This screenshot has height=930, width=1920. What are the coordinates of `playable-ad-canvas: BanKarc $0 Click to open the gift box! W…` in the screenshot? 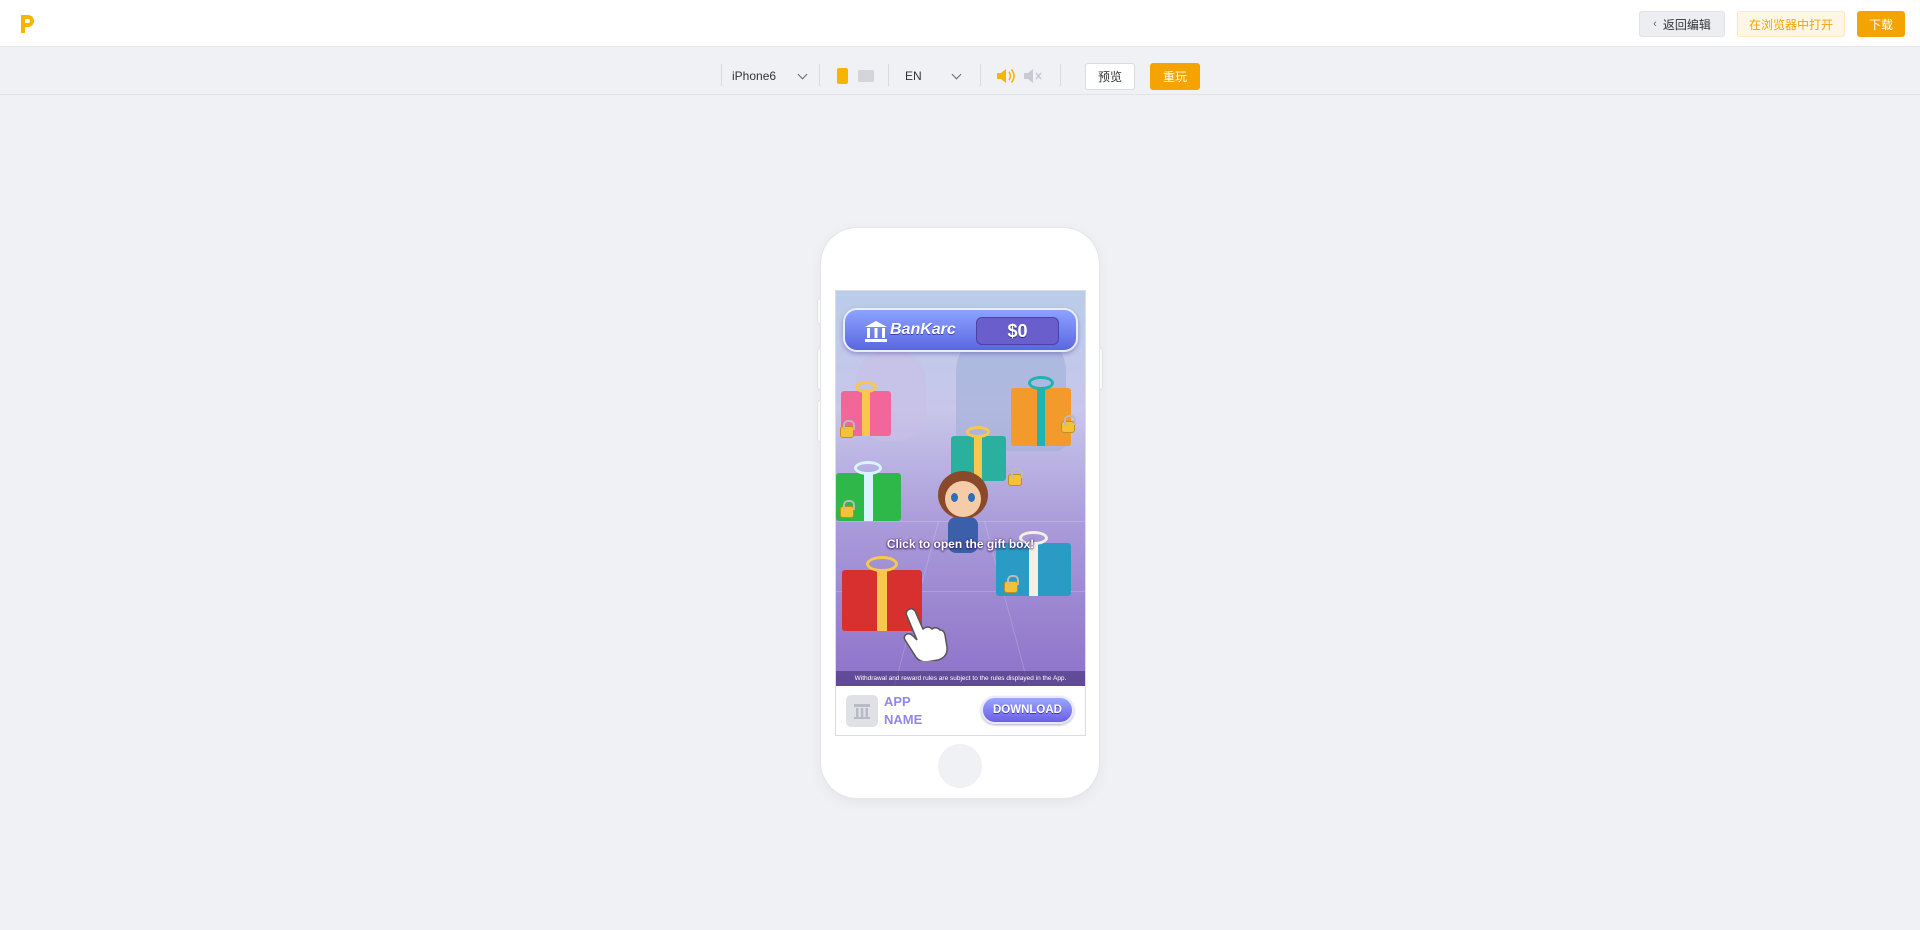 It's located at (960, 488).